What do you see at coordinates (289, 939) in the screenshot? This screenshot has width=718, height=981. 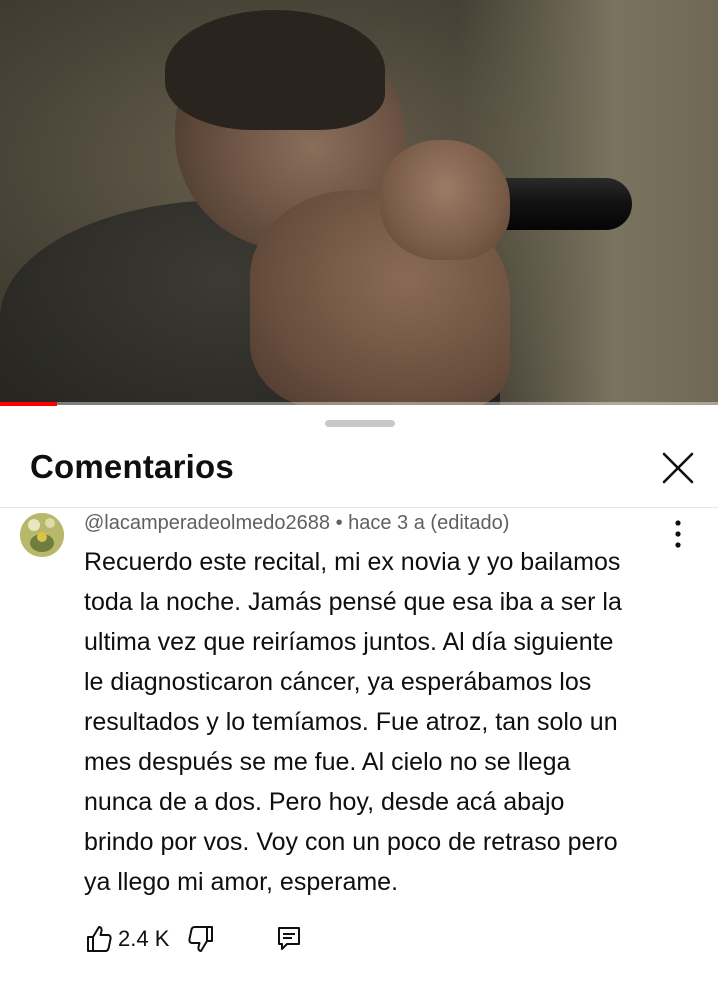 I see `reply-icon` at bounding box center [289, 939].